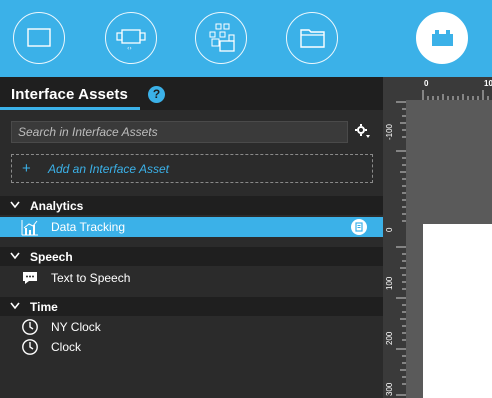 Image resolution: width=492 pixels, height=398 pixels. Describe the element at coordinates (191, 227) in the screenshot. I see `list-item-data-tracking: Data Tracking` at that location.